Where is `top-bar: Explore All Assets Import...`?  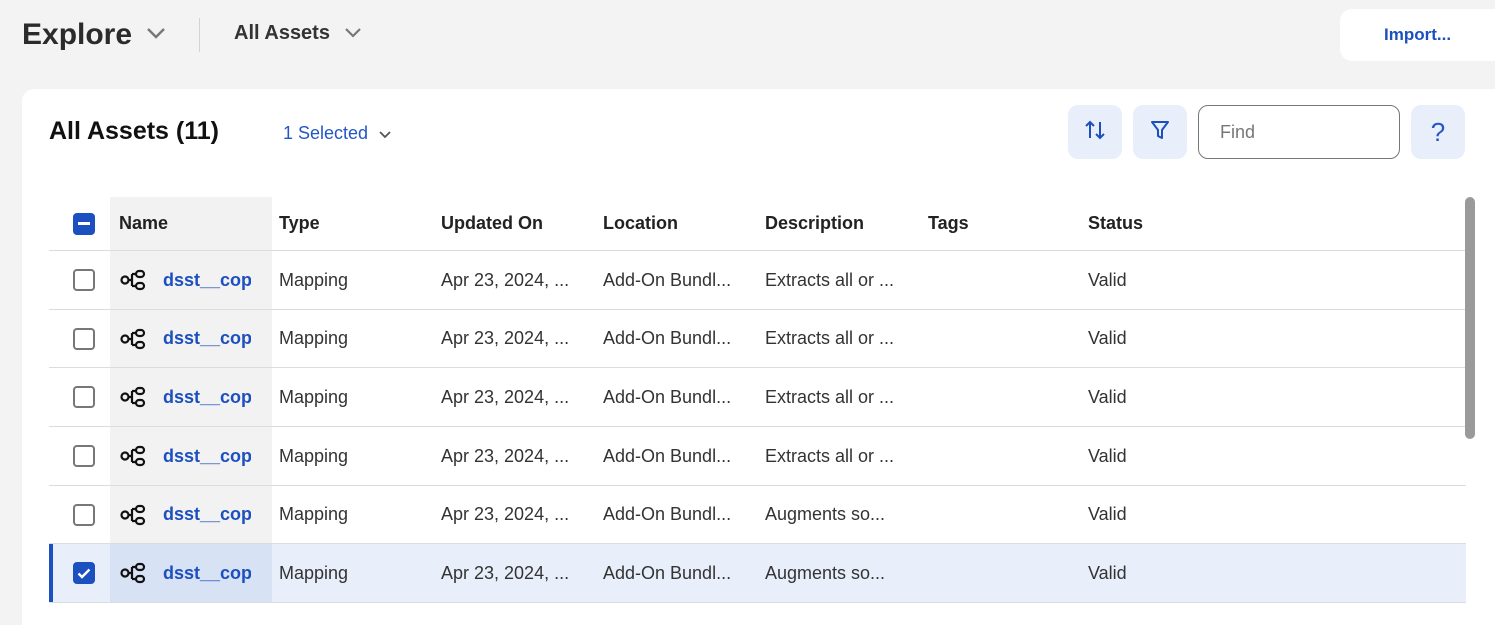
top-bar: Explore All Assets Import... is located at coordinates (747, 36).